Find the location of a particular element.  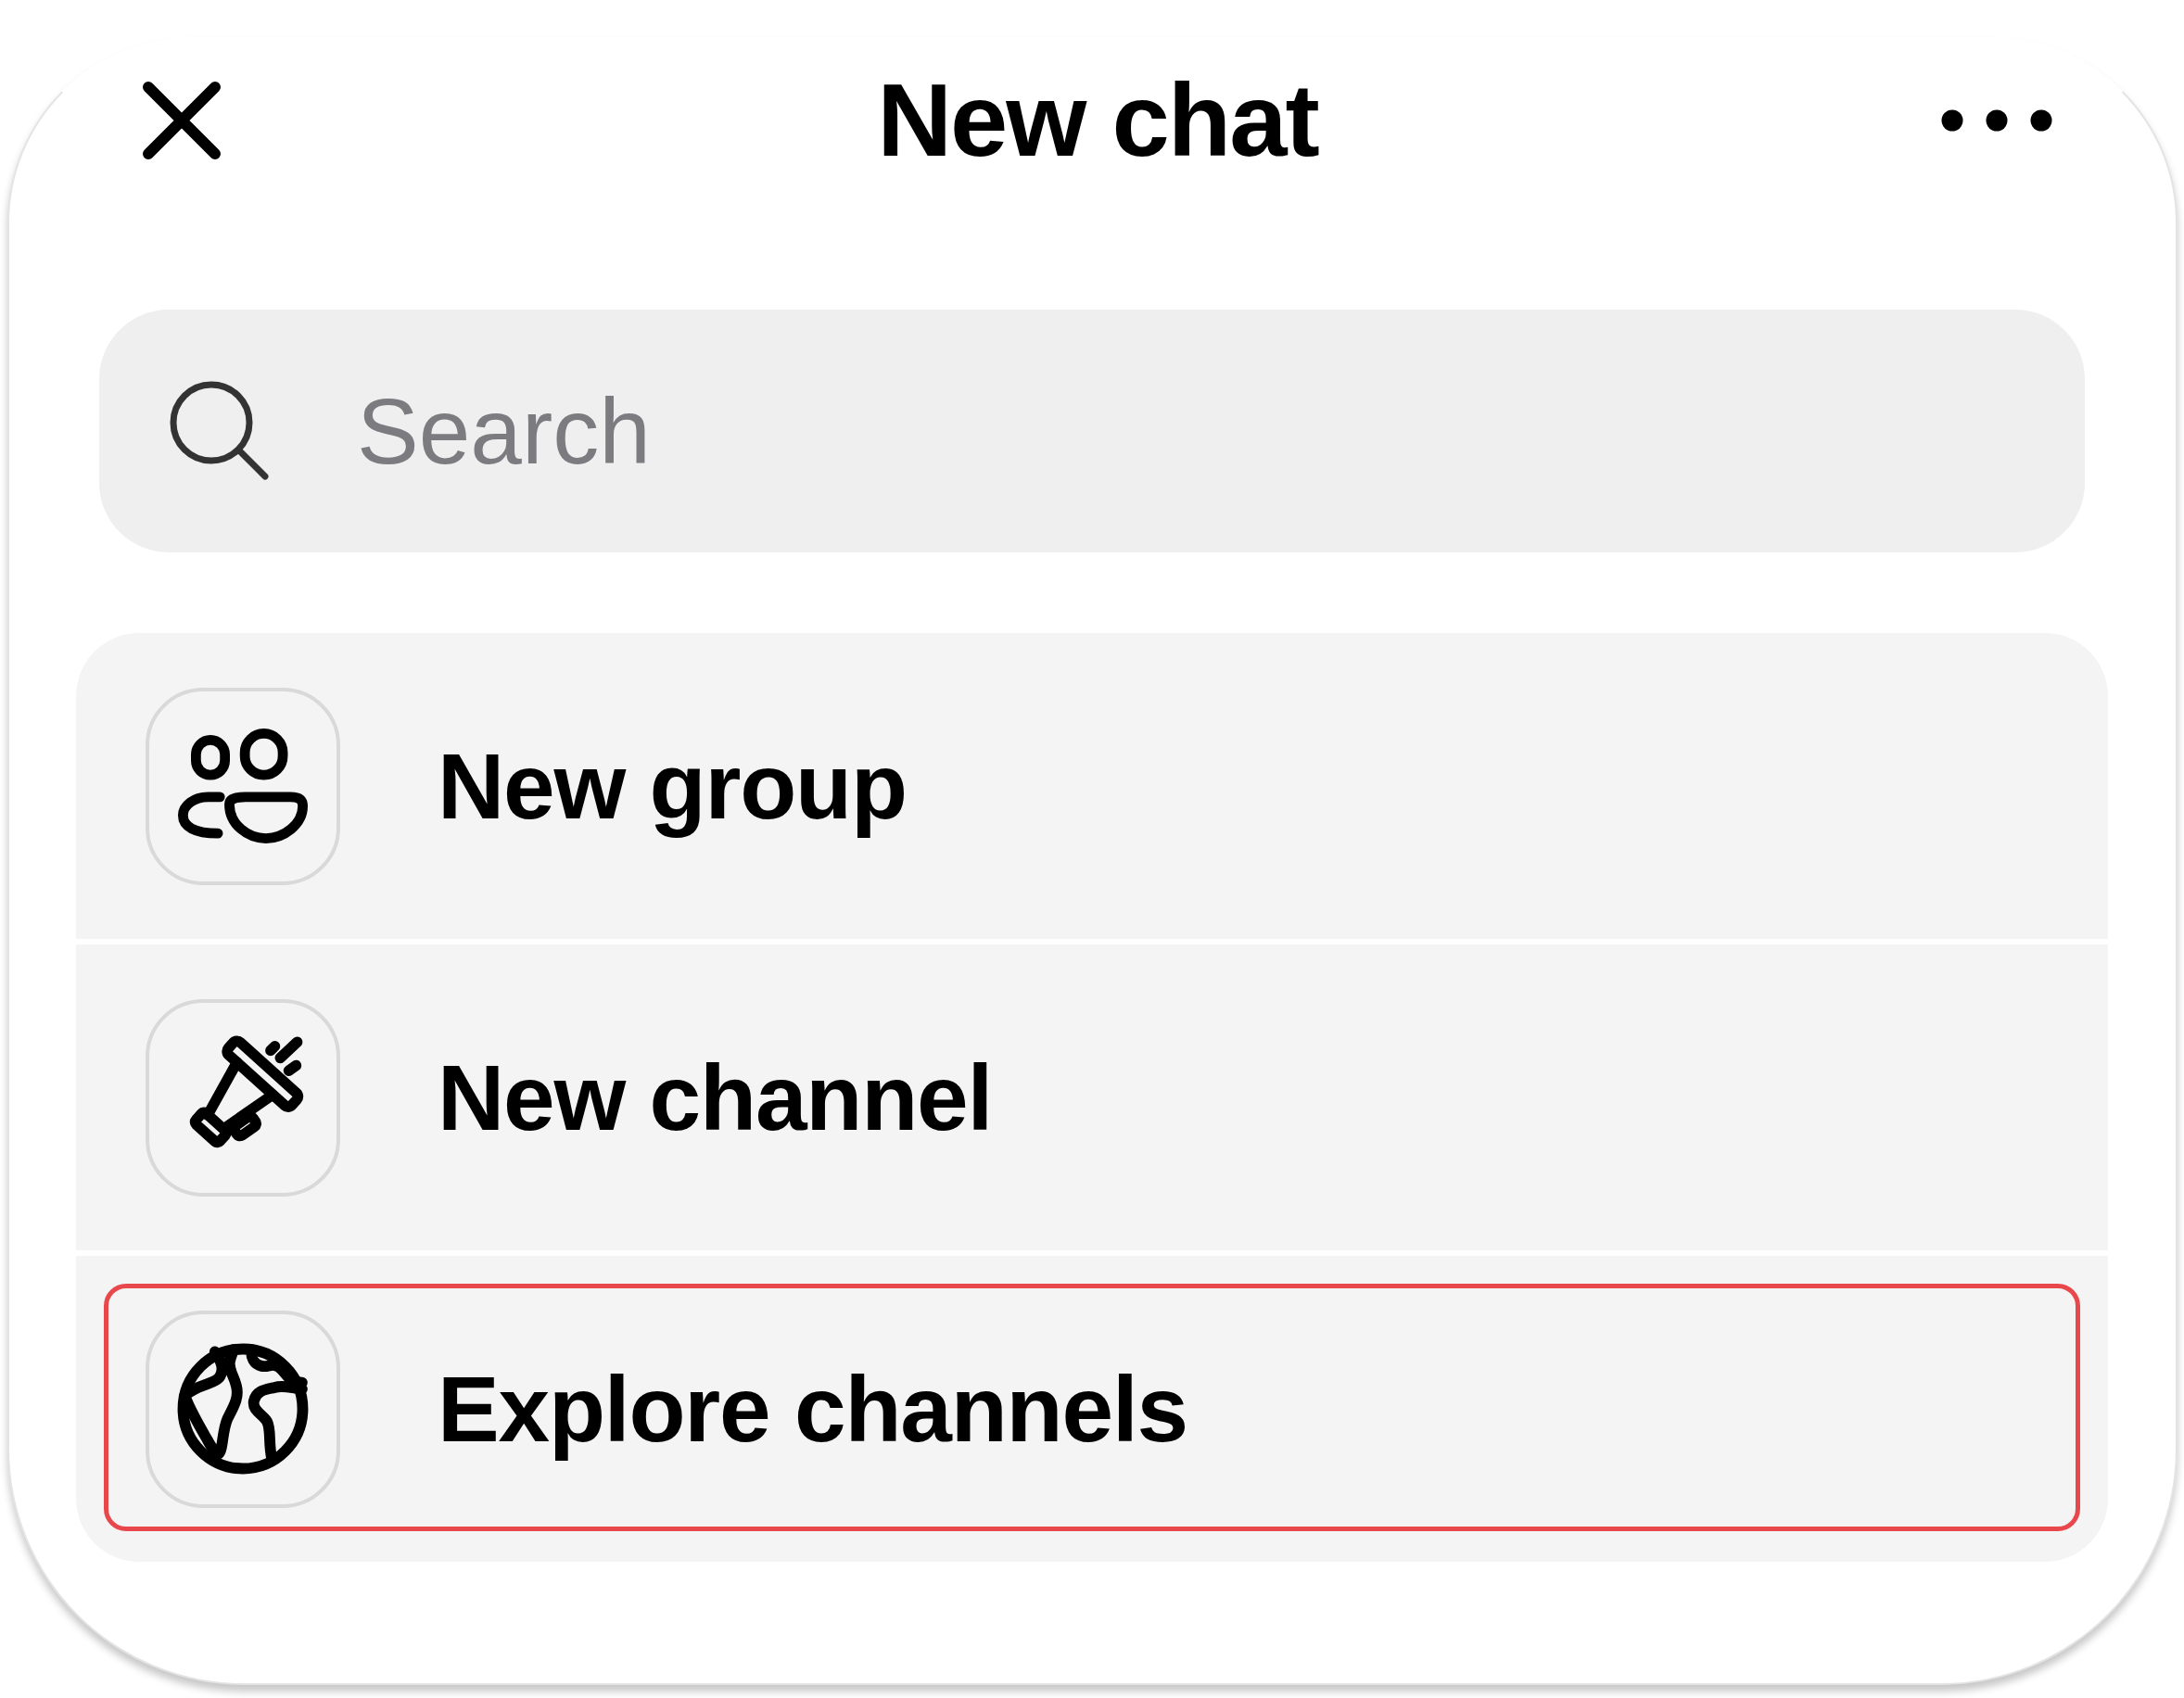

more-button is located at coordinates (1996, 120).